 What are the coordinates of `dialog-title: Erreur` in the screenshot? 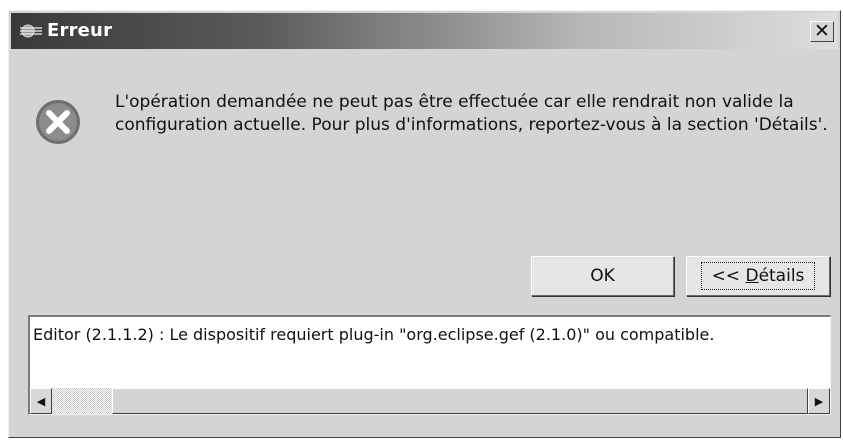 It's located at (80, 30).